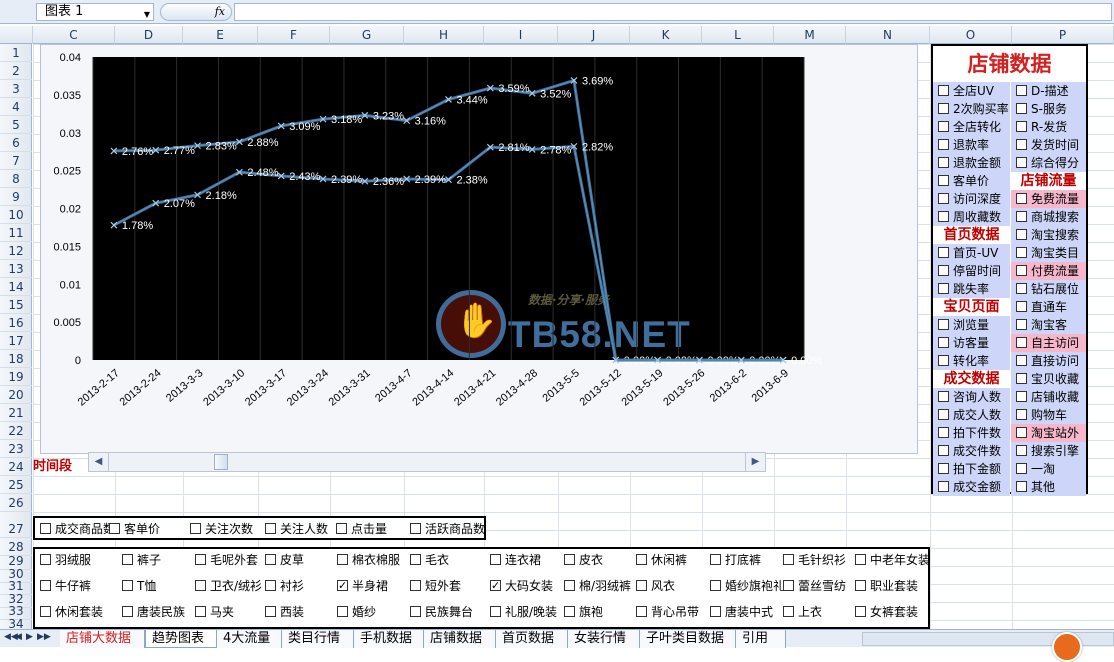 The width and height of the screenshot is (1114, 662). I want to click on panel-checkbox-item: 直通车, so click(1048, 307).